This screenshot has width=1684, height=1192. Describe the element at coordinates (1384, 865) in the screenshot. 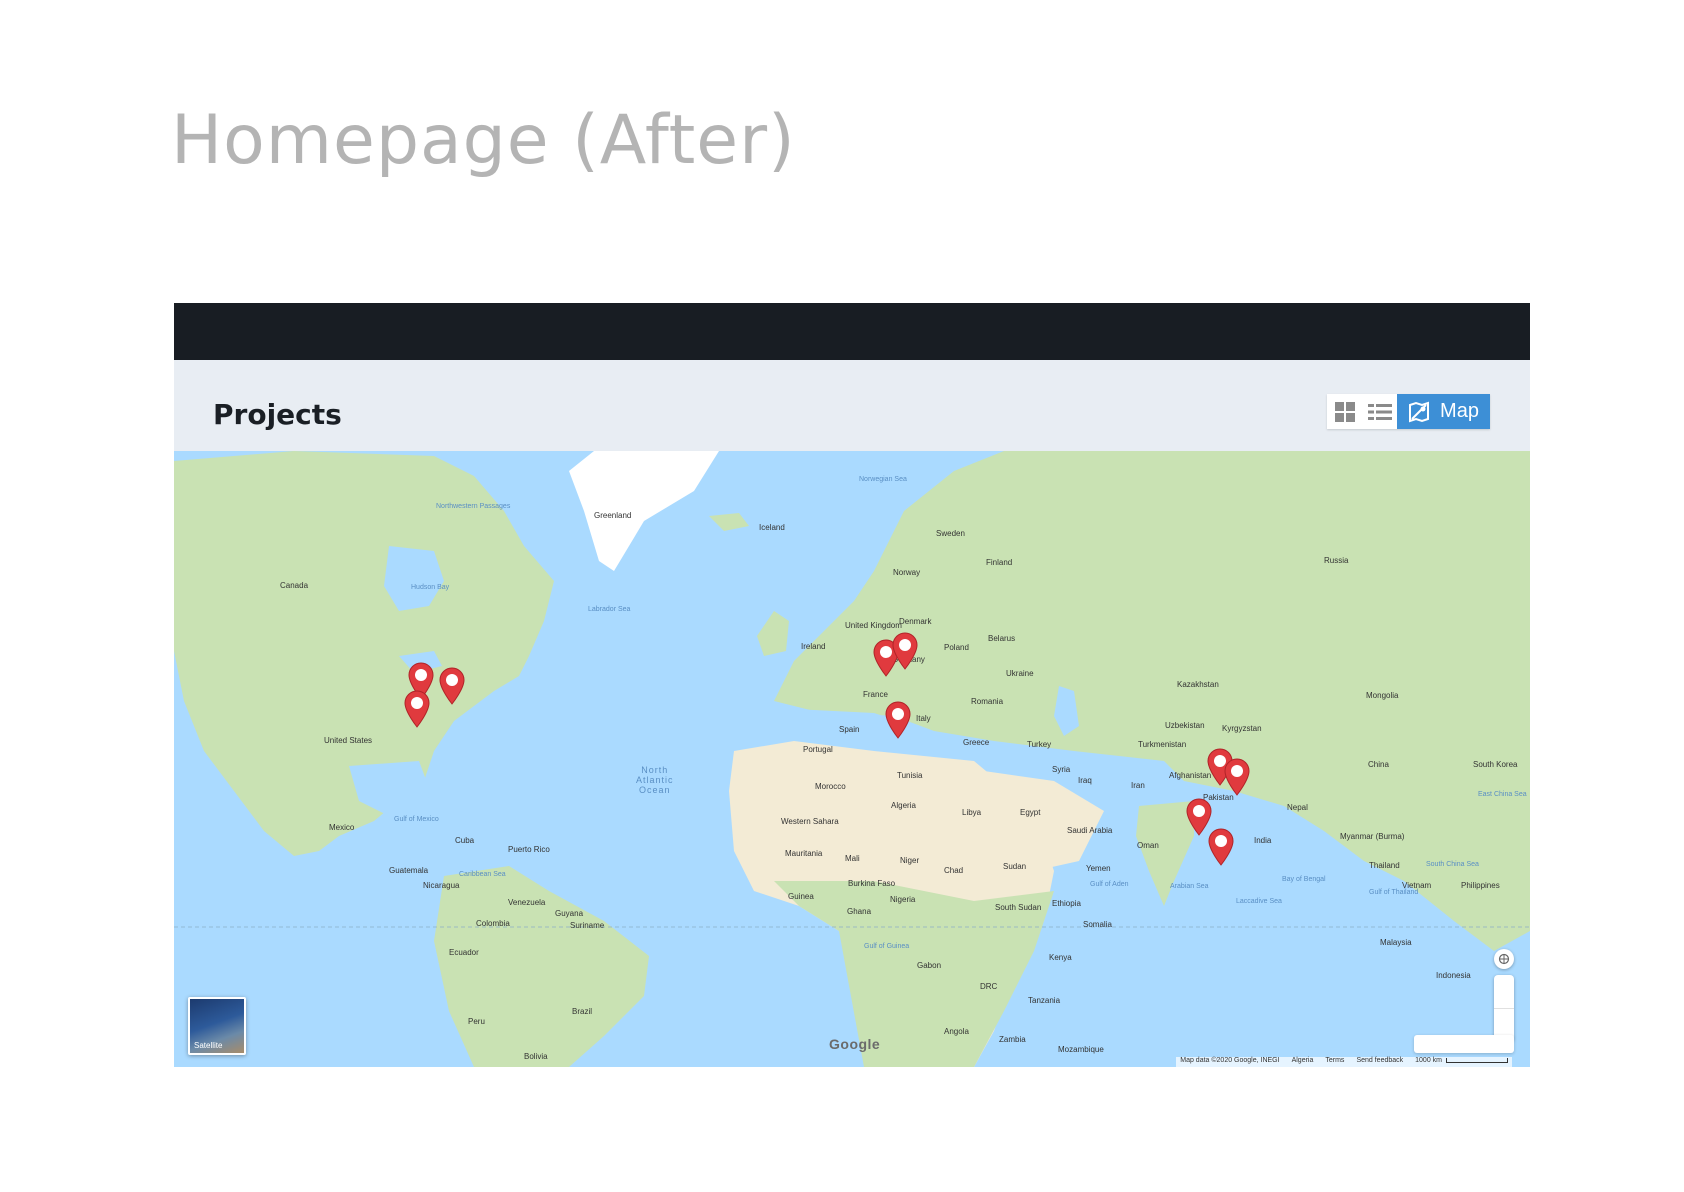

I see `map-label: Thailand` at that location.